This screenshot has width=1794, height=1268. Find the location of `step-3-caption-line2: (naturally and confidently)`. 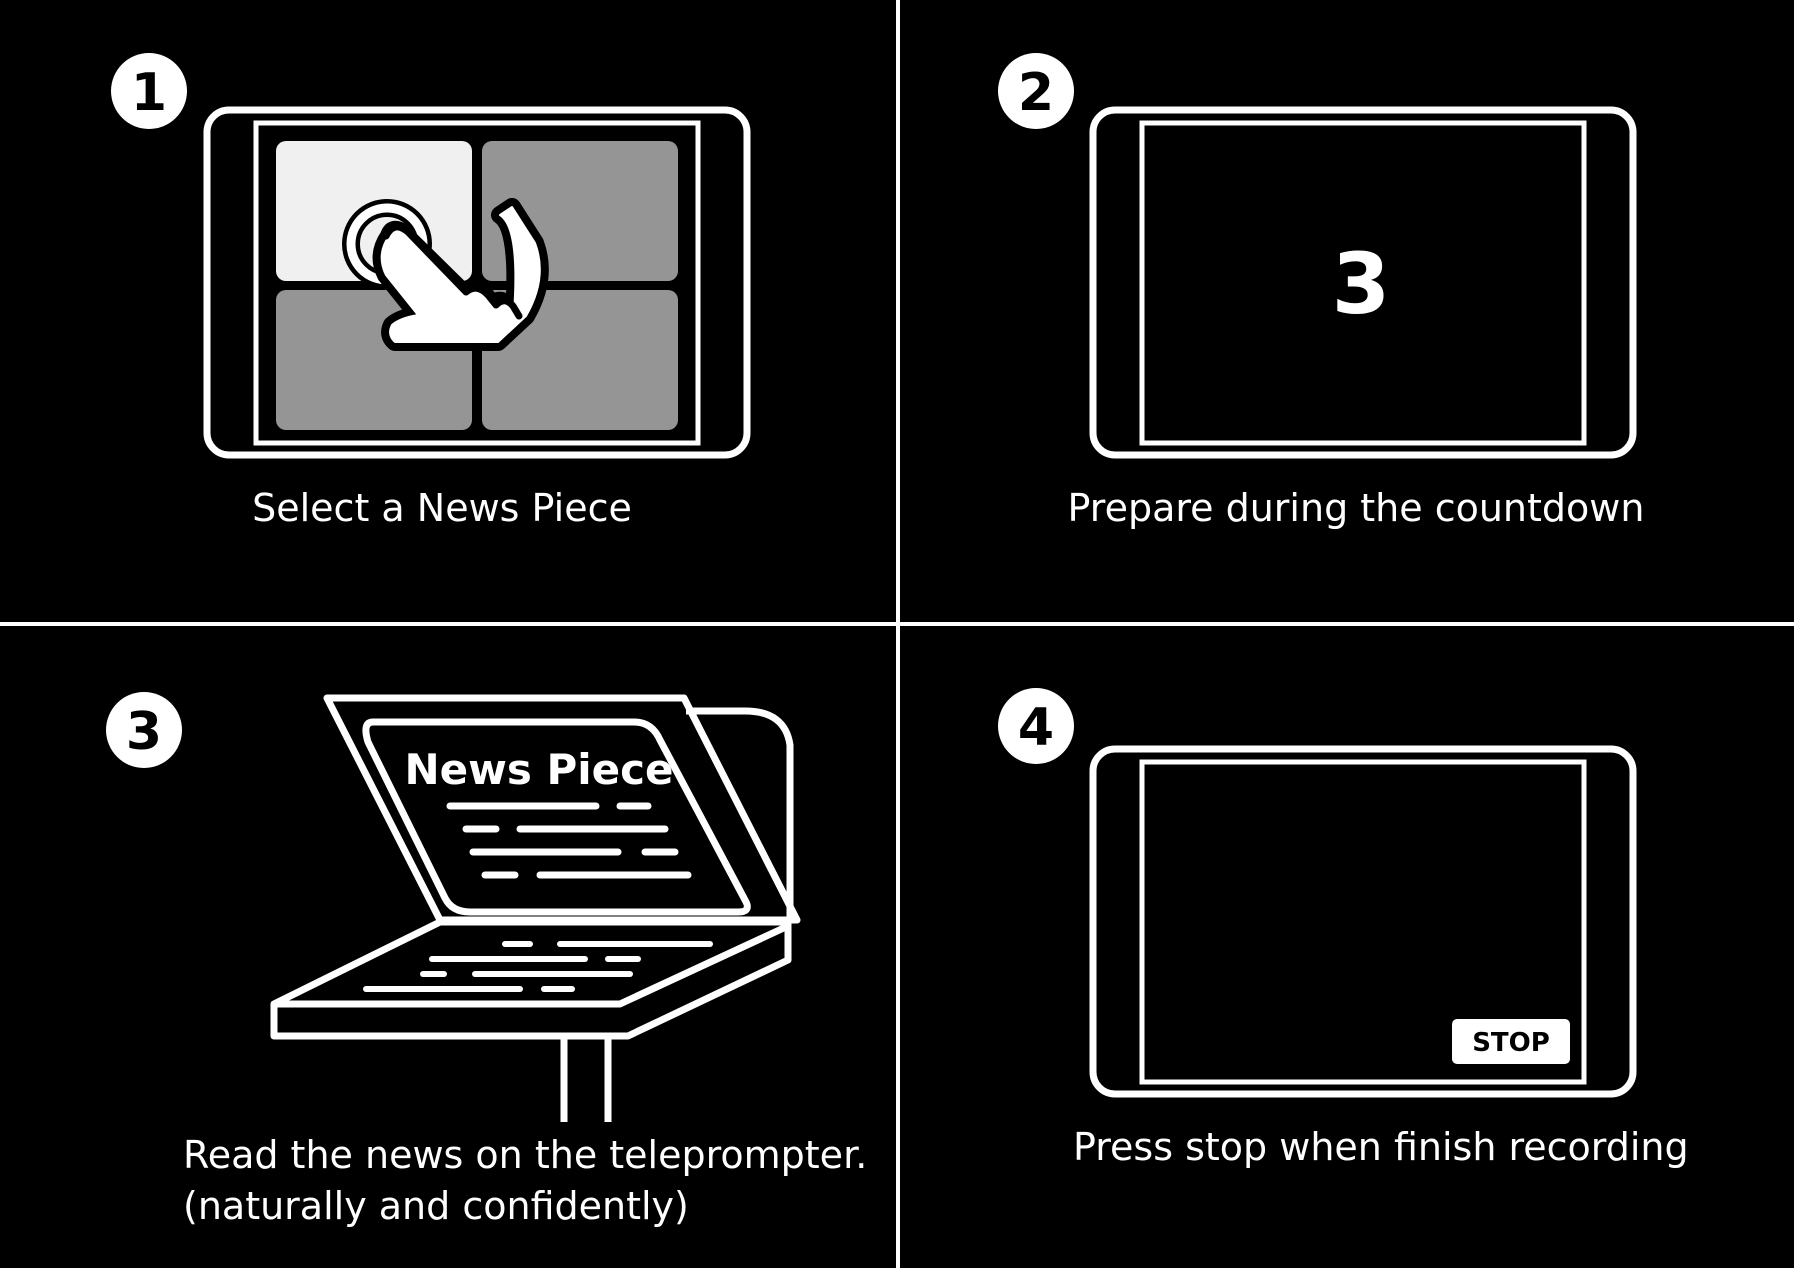

step-3-caption-line2: (naturally and confidently) is located at coordinates (436, 1206).